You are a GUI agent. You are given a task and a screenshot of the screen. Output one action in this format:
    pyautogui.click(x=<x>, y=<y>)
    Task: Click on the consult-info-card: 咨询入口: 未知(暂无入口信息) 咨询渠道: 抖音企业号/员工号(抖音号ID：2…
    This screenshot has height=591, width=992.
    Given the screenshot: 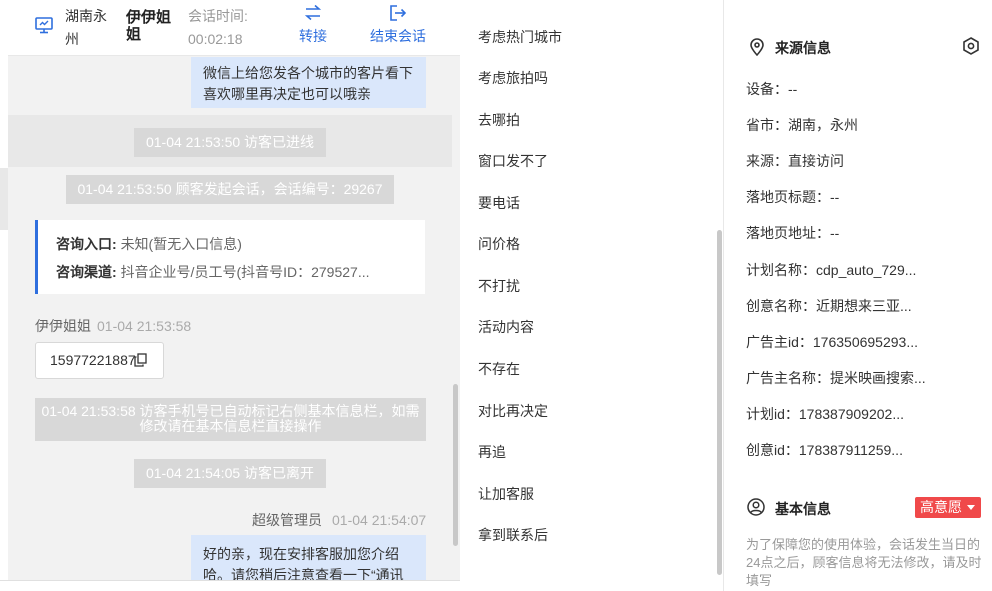 What is the action you would take?
    pyautogui.click(x=230, y=257)
    